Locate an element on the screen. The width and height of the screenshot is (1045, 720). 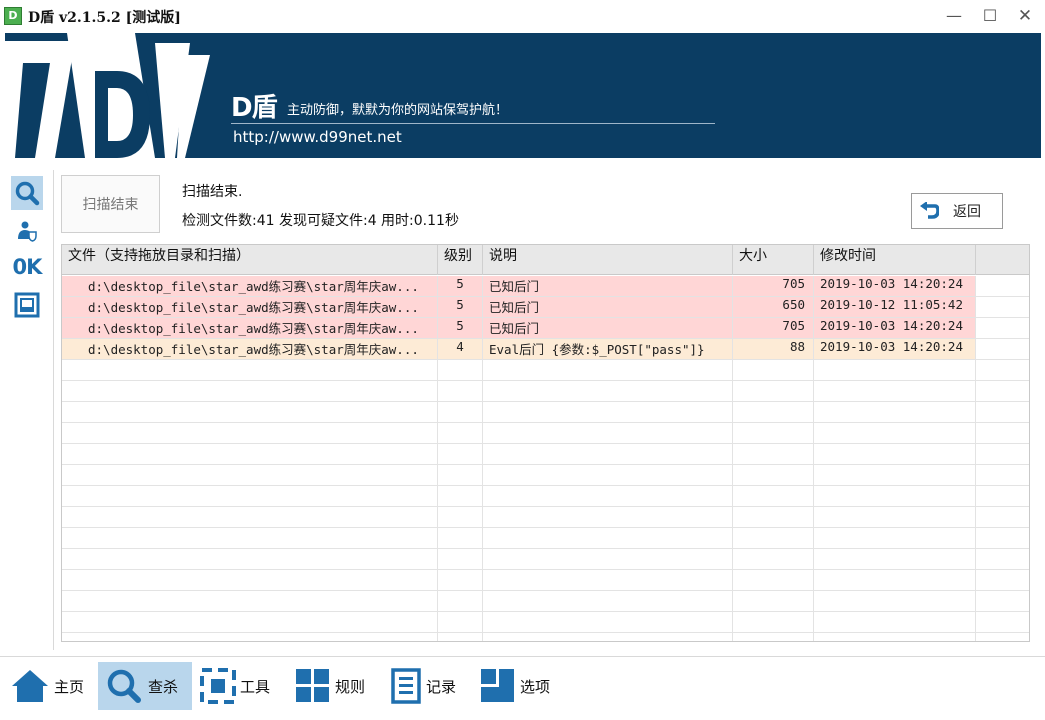
close-button: ✕ is located at coordinates (1025, 16).